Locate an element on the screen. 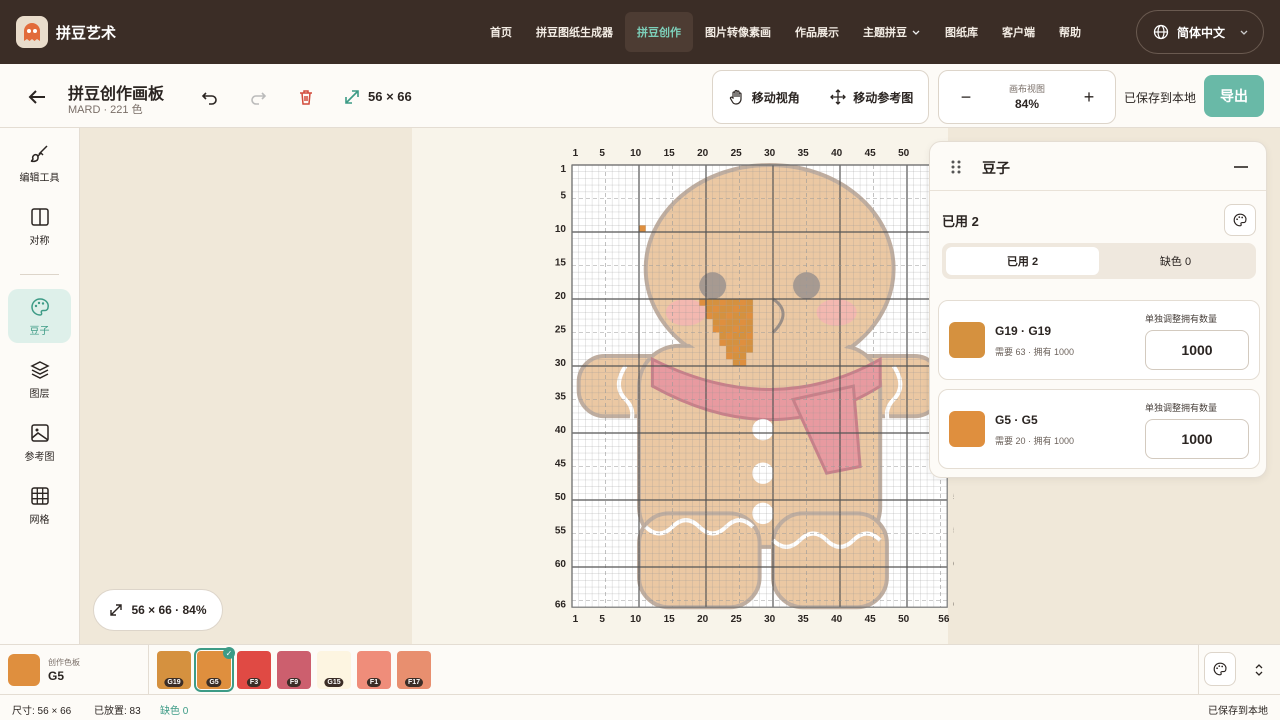 The height and width of the screenshot is (720, 1280). image-icon is located at coordinates (39, 432).